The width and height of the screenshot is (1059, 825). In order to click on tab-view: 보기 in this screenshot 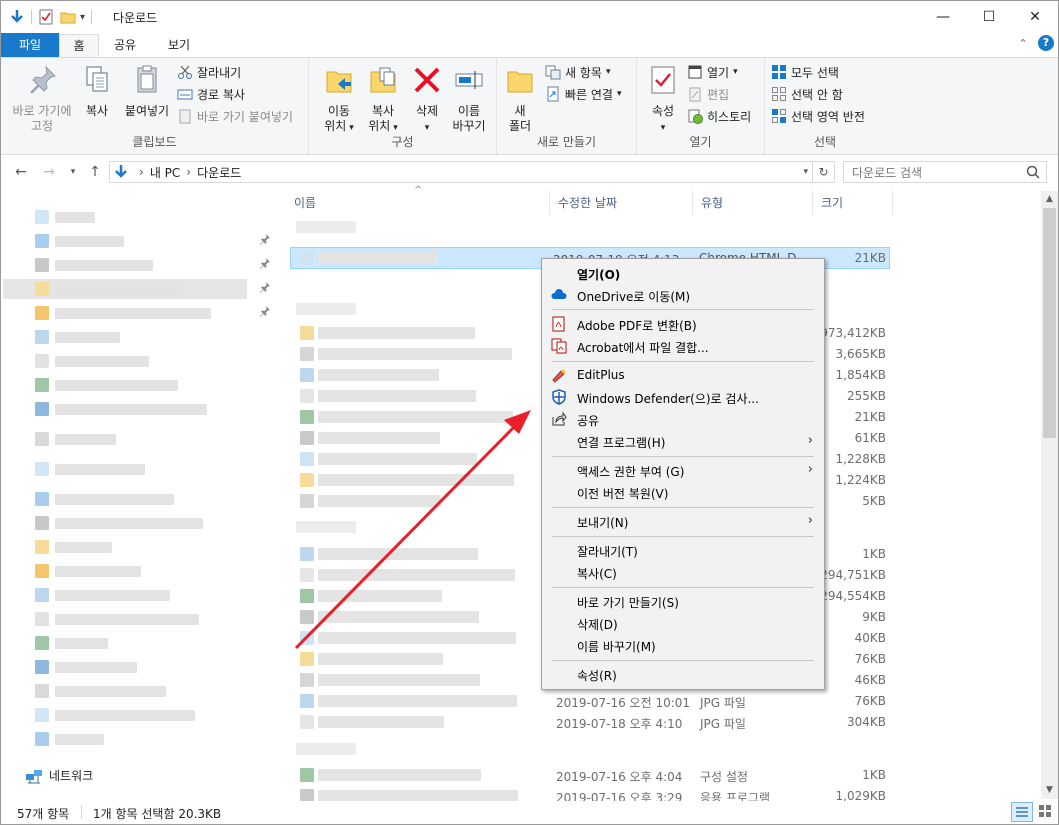, I will do `click(179, 45)`.